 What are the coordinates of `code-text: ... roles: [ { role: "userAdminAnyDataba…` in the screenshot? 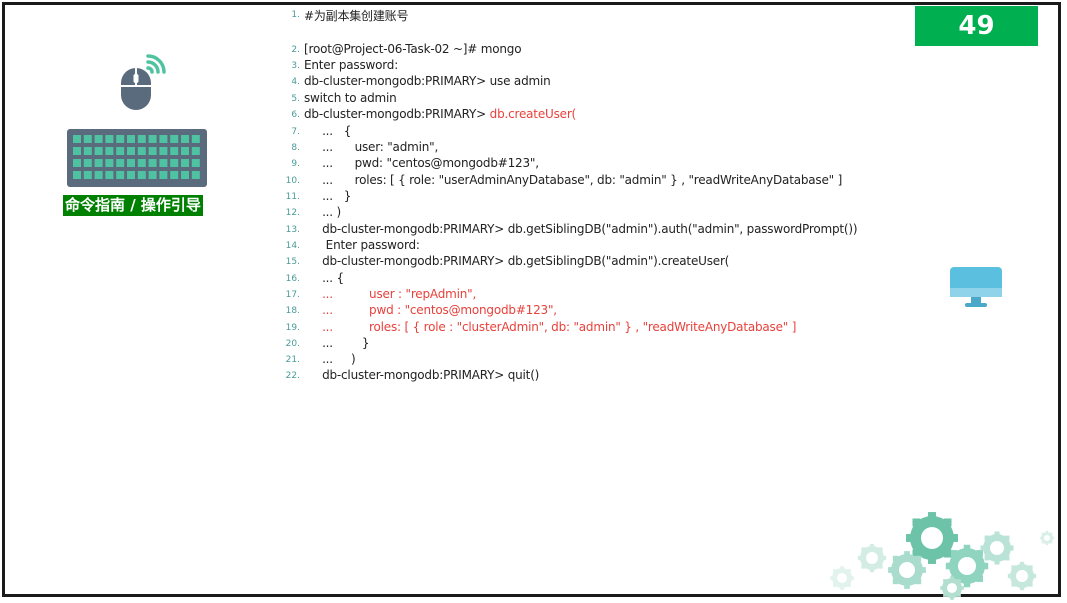 It's located at (573, 180).